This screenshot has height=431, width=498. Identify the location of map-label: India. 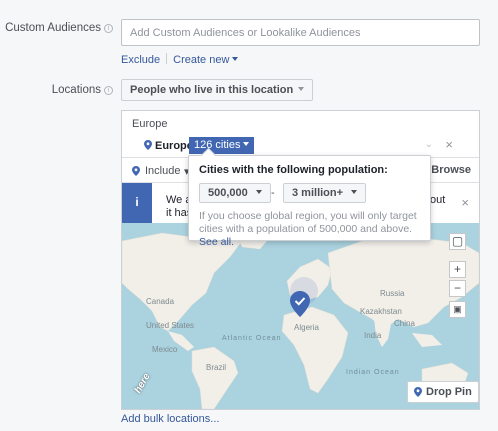
(373, 335).